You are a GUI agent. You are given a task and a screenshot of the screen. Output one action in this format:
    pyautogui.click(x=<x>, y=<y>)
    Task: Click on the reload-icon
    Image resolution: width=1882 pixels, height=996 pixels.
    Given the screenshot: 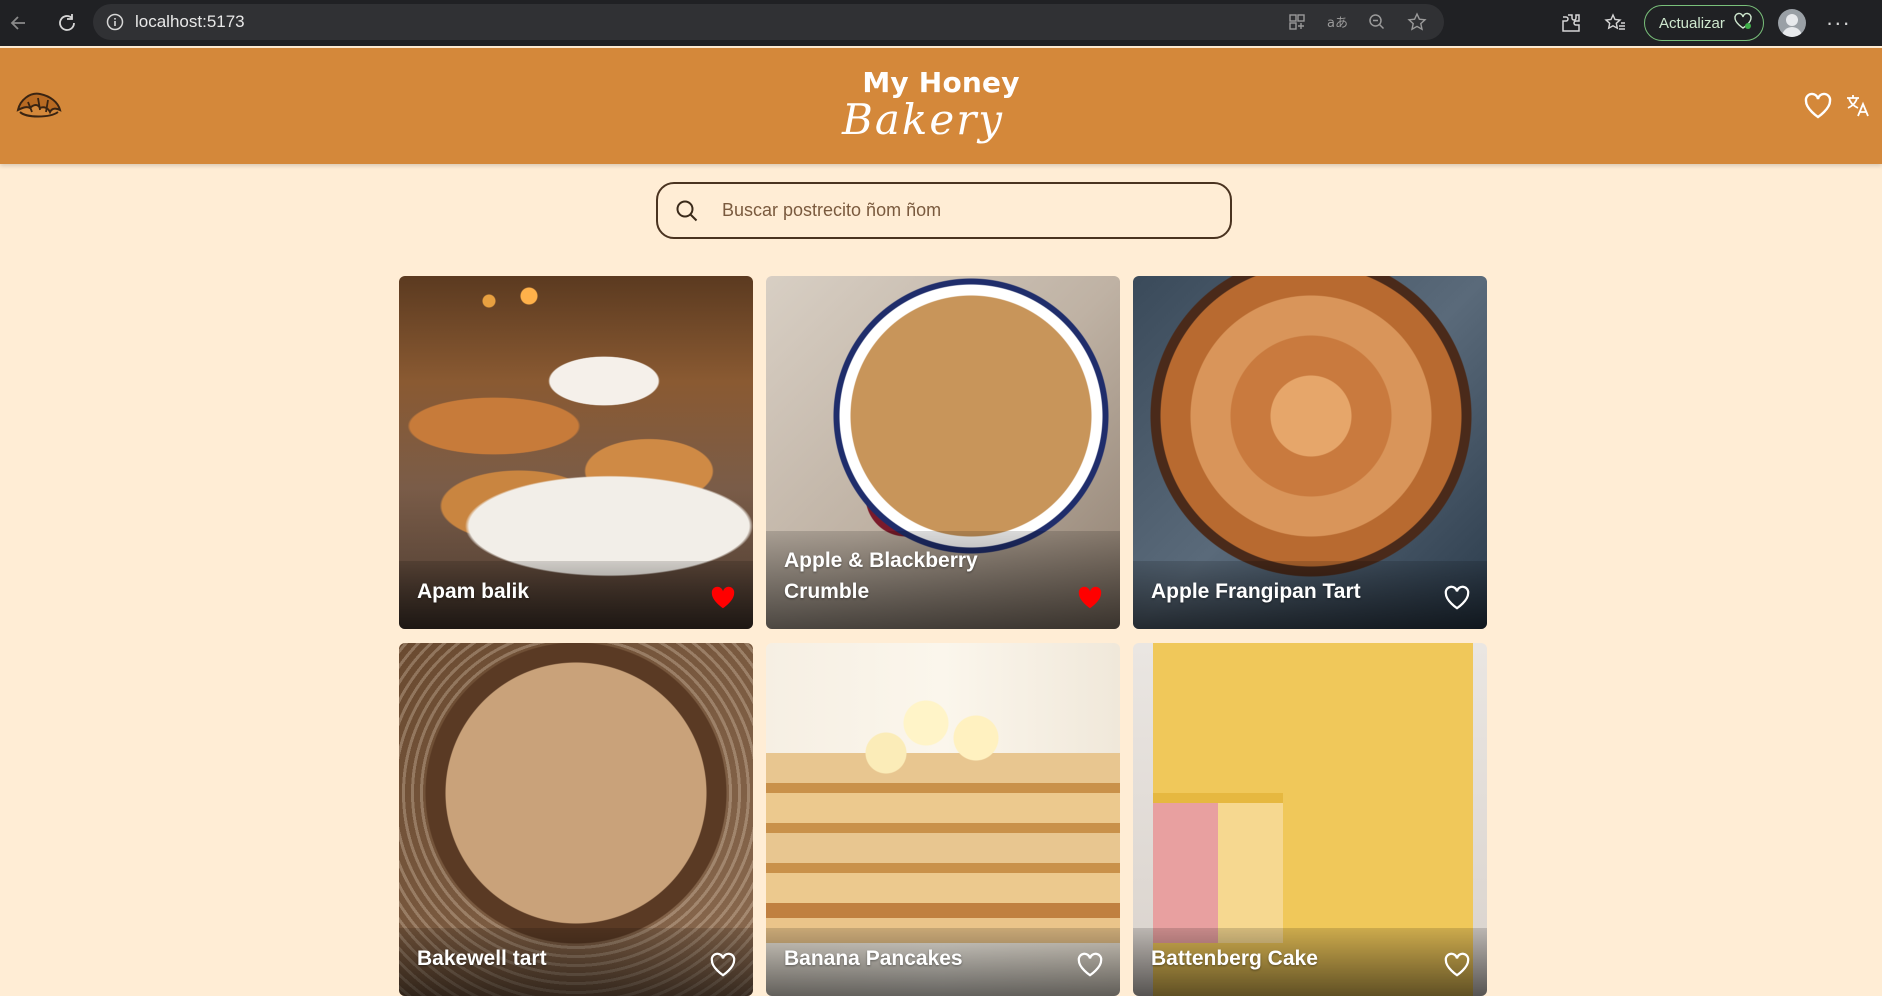 What is the action you would take?
    pyautogui.click(x=67, y=23)
    